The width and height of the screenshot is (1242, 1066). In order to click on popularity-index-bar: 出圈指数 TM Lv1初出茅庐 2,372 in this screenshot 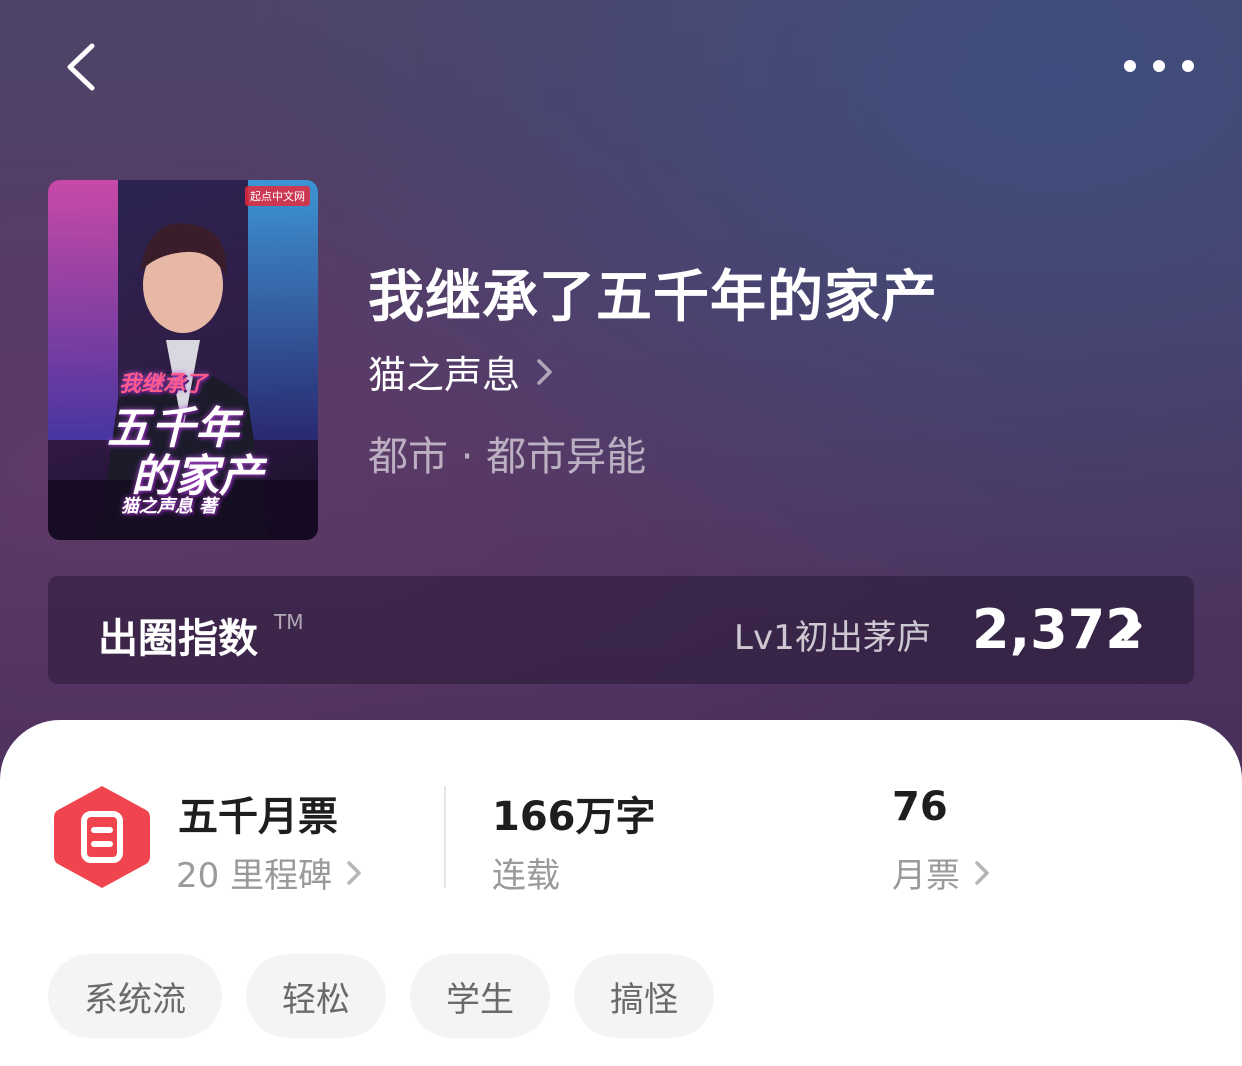, I will do `click(621, 630)`.